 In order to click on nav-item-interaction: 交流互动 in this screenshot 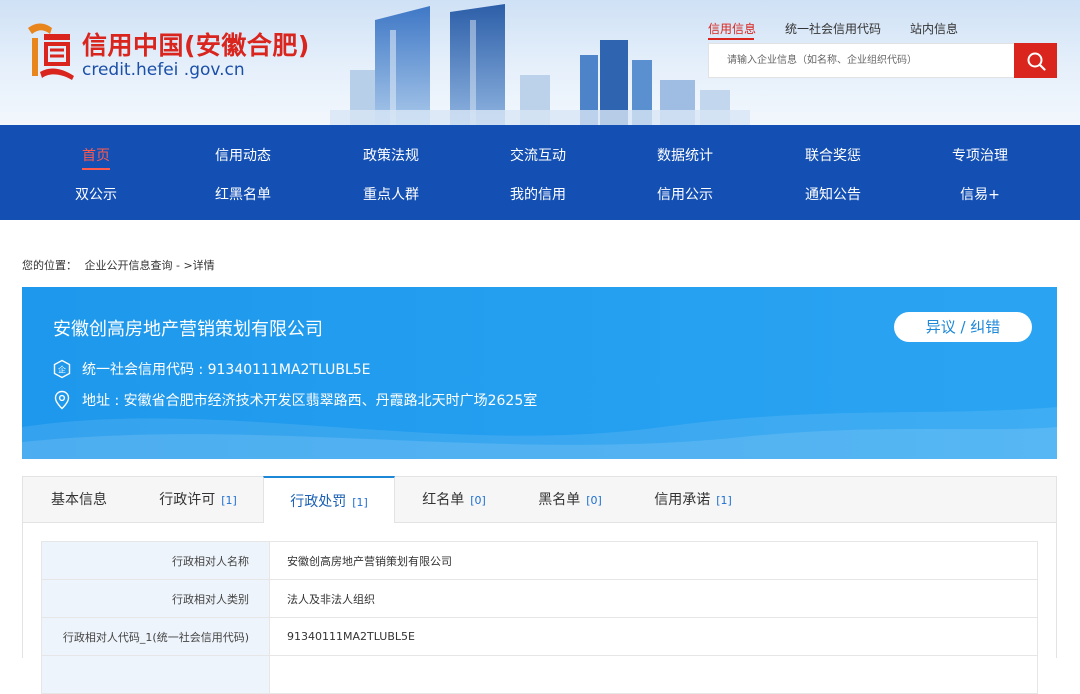, I will do `click(538, 155)`.